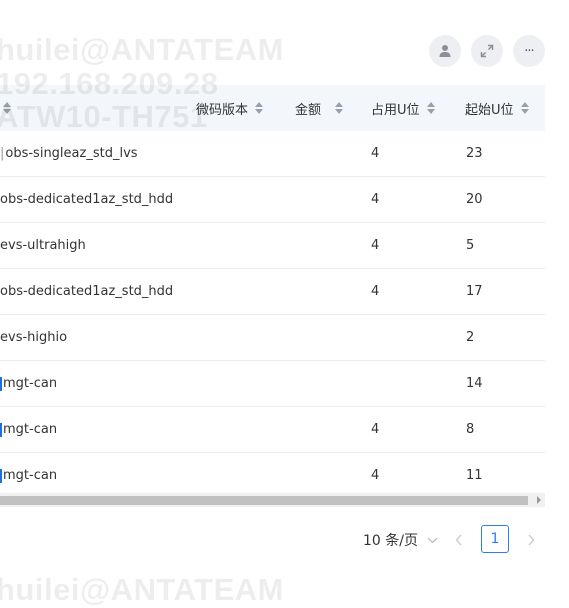  I want to click on cell-start-u: 23, so click(474, 153).